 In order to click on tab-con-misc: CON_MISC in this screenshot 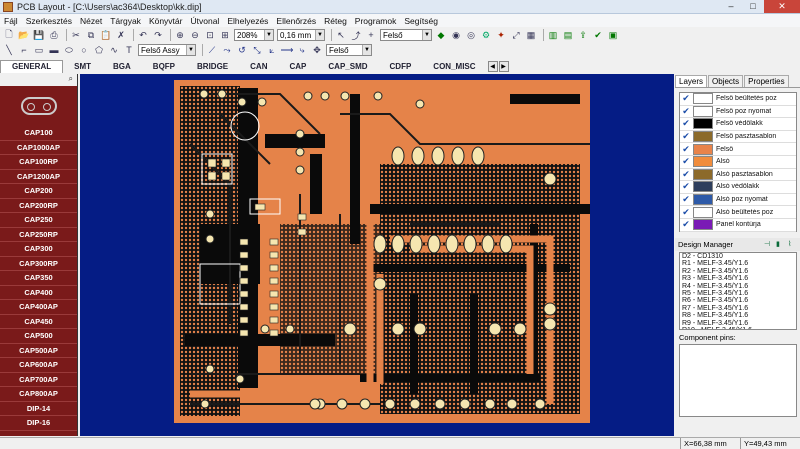, I will do `click(454, 66)`.